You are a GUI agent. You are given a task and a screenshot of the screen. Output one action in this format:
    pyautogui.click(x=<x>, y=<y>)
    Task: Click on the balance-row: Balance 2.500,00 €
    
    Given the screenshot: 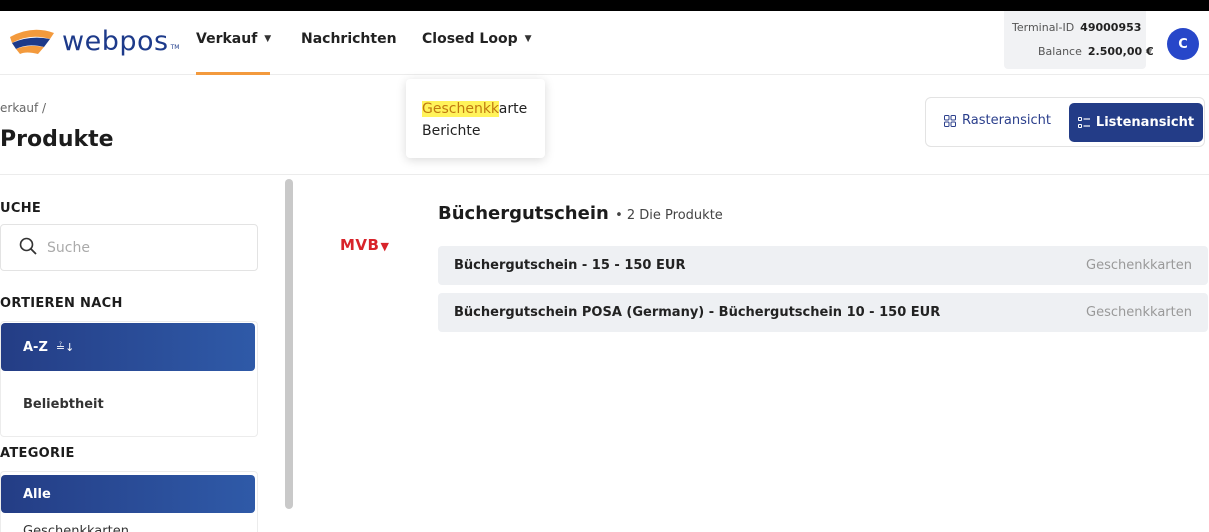 What is the action you would take?
    pyautogui.click(x=1096, y=51)
    